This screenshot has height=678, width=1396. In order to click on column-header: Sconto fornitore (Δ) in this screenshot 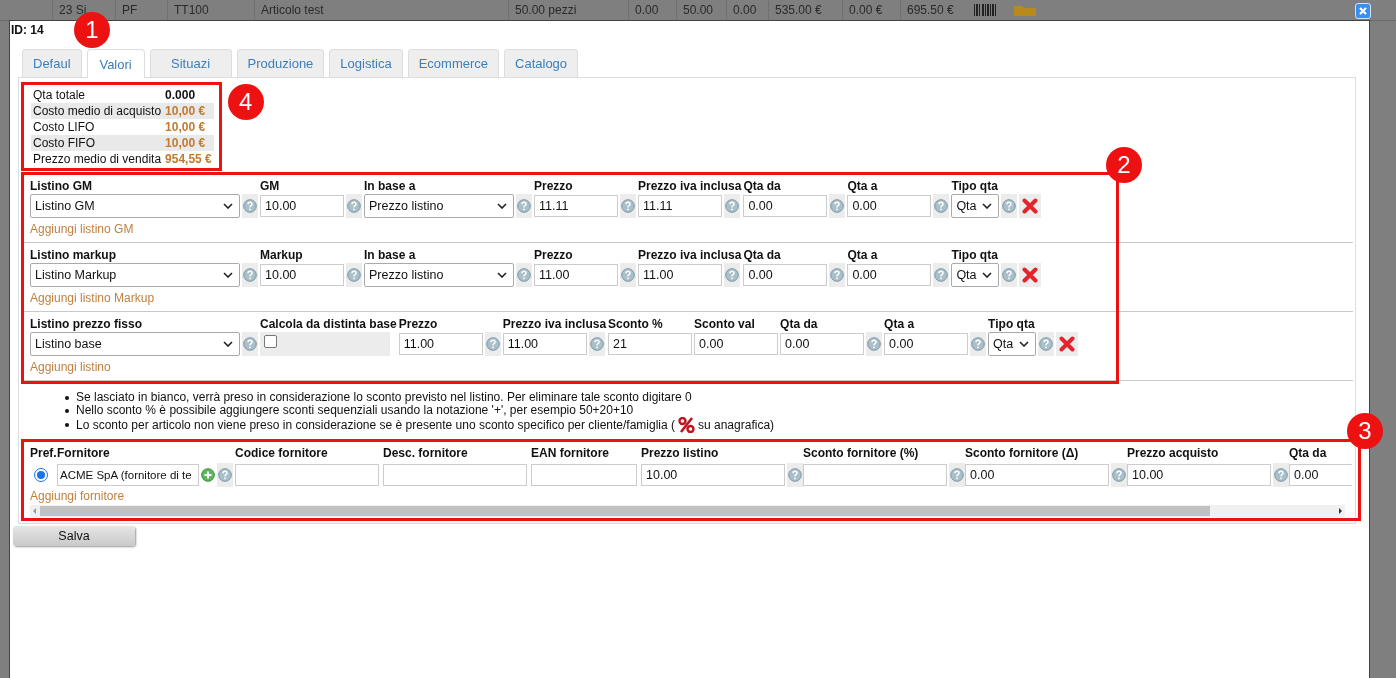, I will do `click(1022, 453)`.